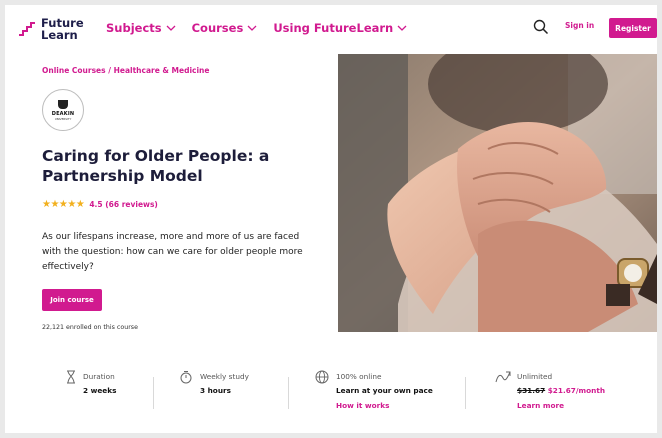 This screenshot has width=662, height=438. What do you see at coordinates (134, 28) in the screenshot?
I see `nav-subjects-label: Subjects` at bounding box center [134, 28].